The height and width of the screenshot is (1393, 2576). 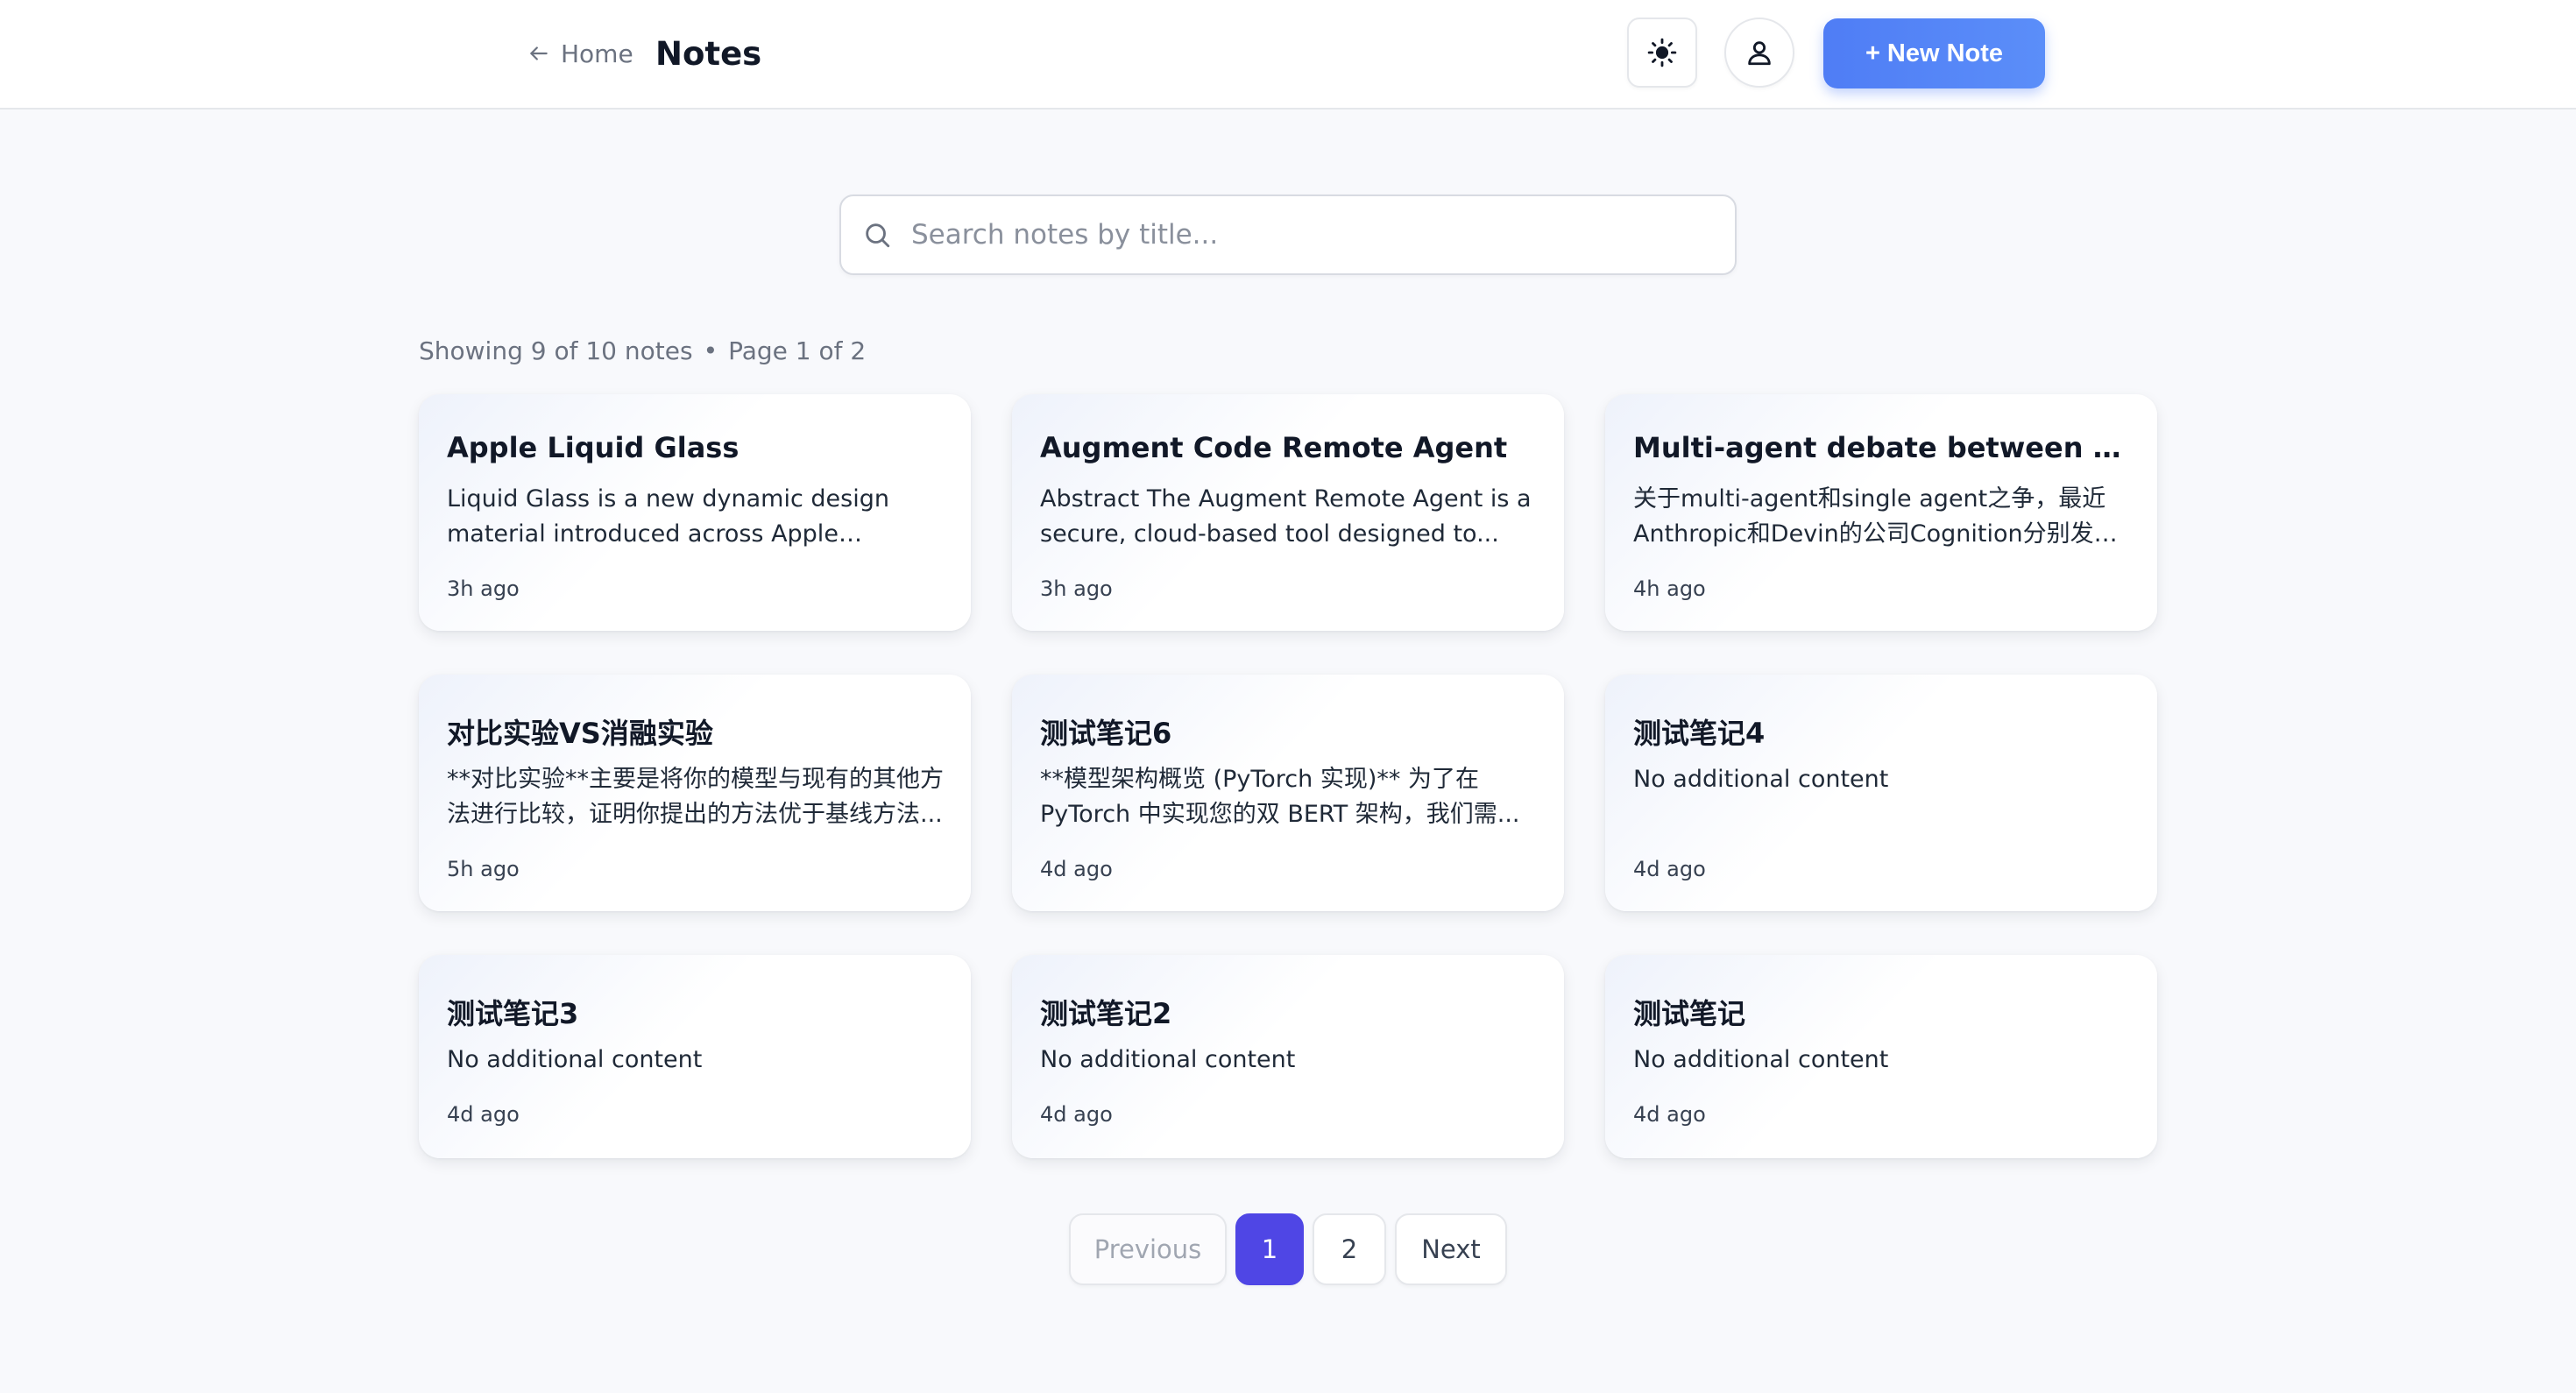 What do you see at coordinates (878, 236) in the screenshot?
I see `search-icon` at bounding box center [878, 236].